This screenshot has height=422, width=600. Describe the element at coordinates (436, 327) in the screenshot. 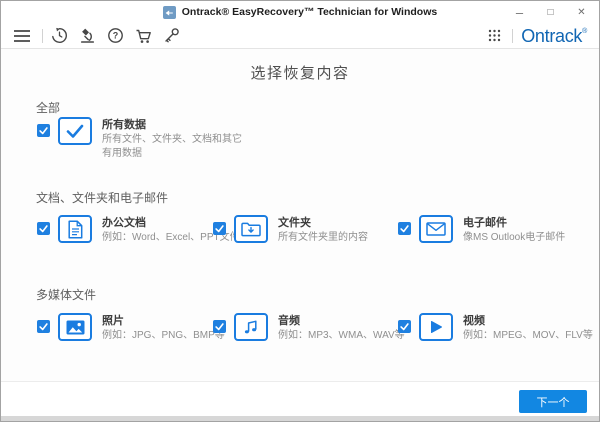

I see `play-icon` at that location.